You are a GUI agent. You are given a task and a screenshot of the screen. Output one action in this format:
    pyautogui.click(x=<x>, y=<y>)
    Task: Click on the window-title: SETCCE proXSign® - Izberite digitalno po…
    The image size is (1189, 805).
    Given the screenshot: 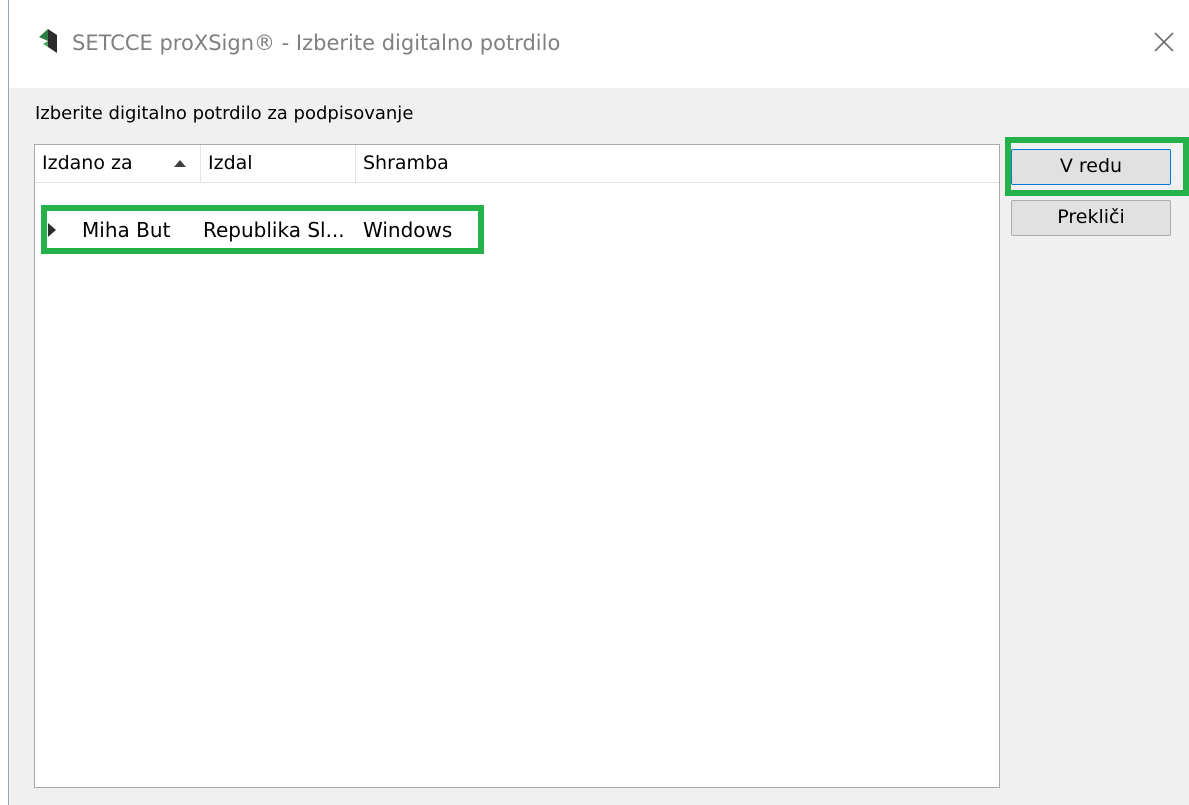 What is the action you would take?
    pyautogui.click(x=316, y=43)
    